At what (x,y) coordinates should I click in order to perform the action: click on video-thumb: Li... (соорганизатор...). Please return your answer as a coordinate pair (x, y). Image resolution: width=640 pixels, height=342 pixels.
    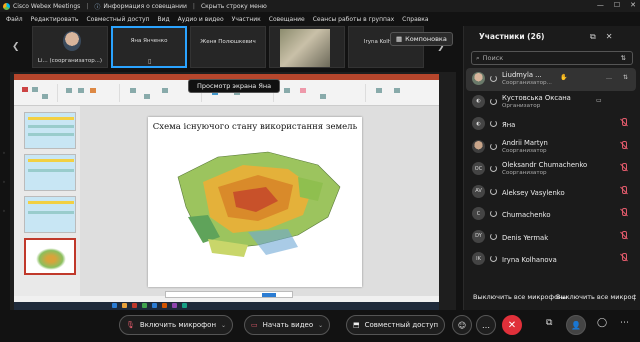
    Looking at the image, I should click on (70, 47).